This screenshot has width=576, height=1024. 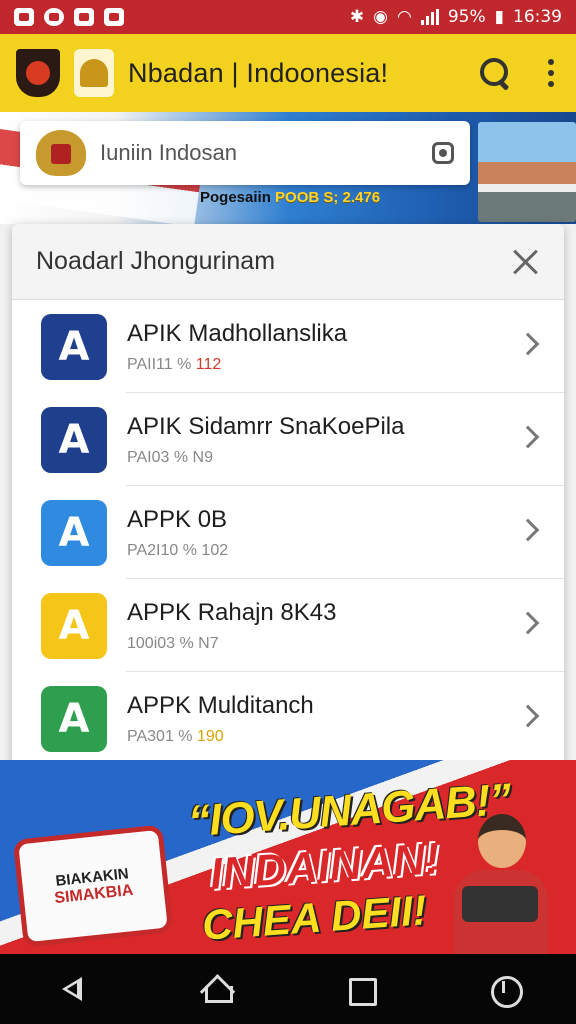 What do you see at coordinates (499, 17) in the screenshot?
I see `battery-icon: ▮` at bounding box center [499, 17].